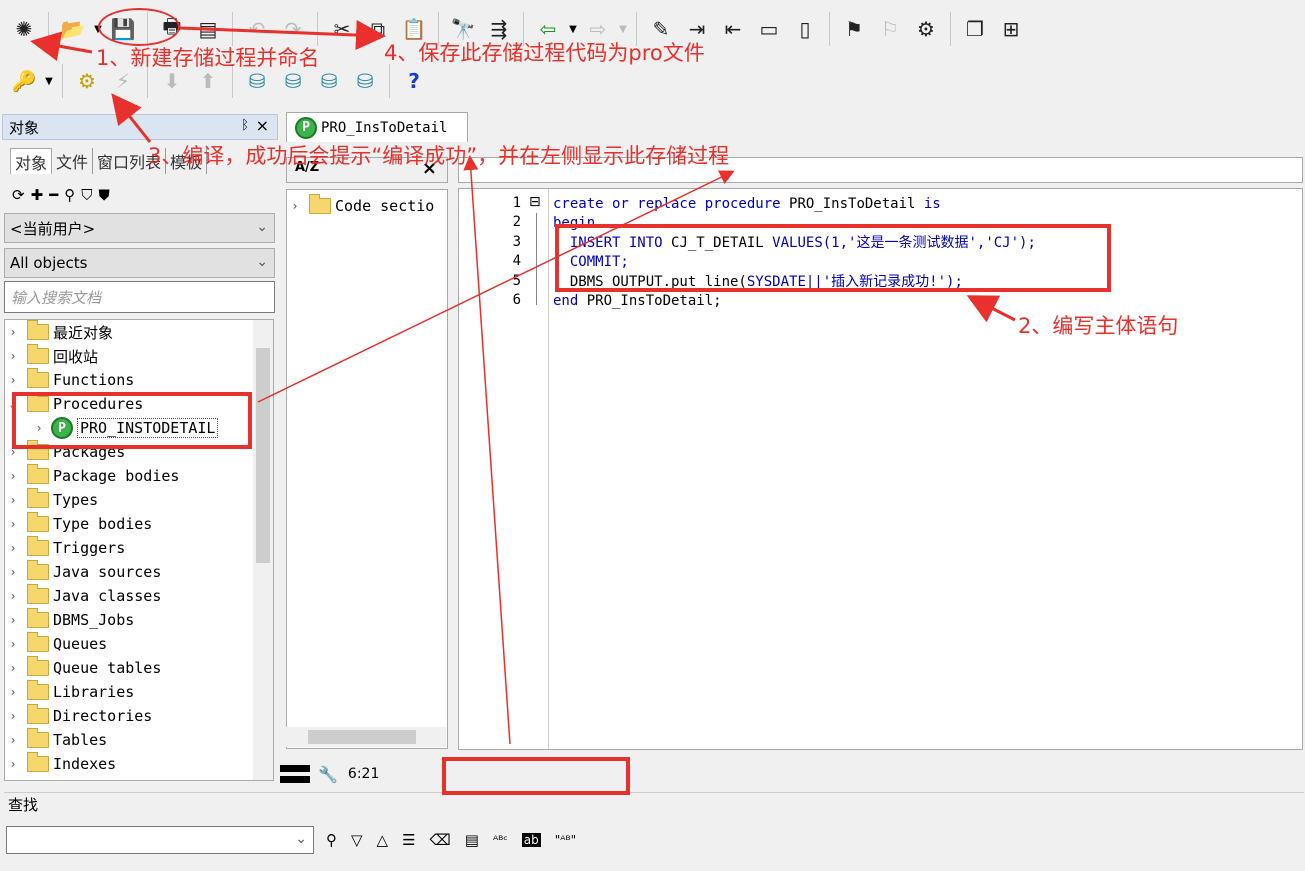 This screenshot has height=871, width=1305. Describe the element at coordinates (24, 29) in the screenshot. I see `new-icon: ✺` at that location.